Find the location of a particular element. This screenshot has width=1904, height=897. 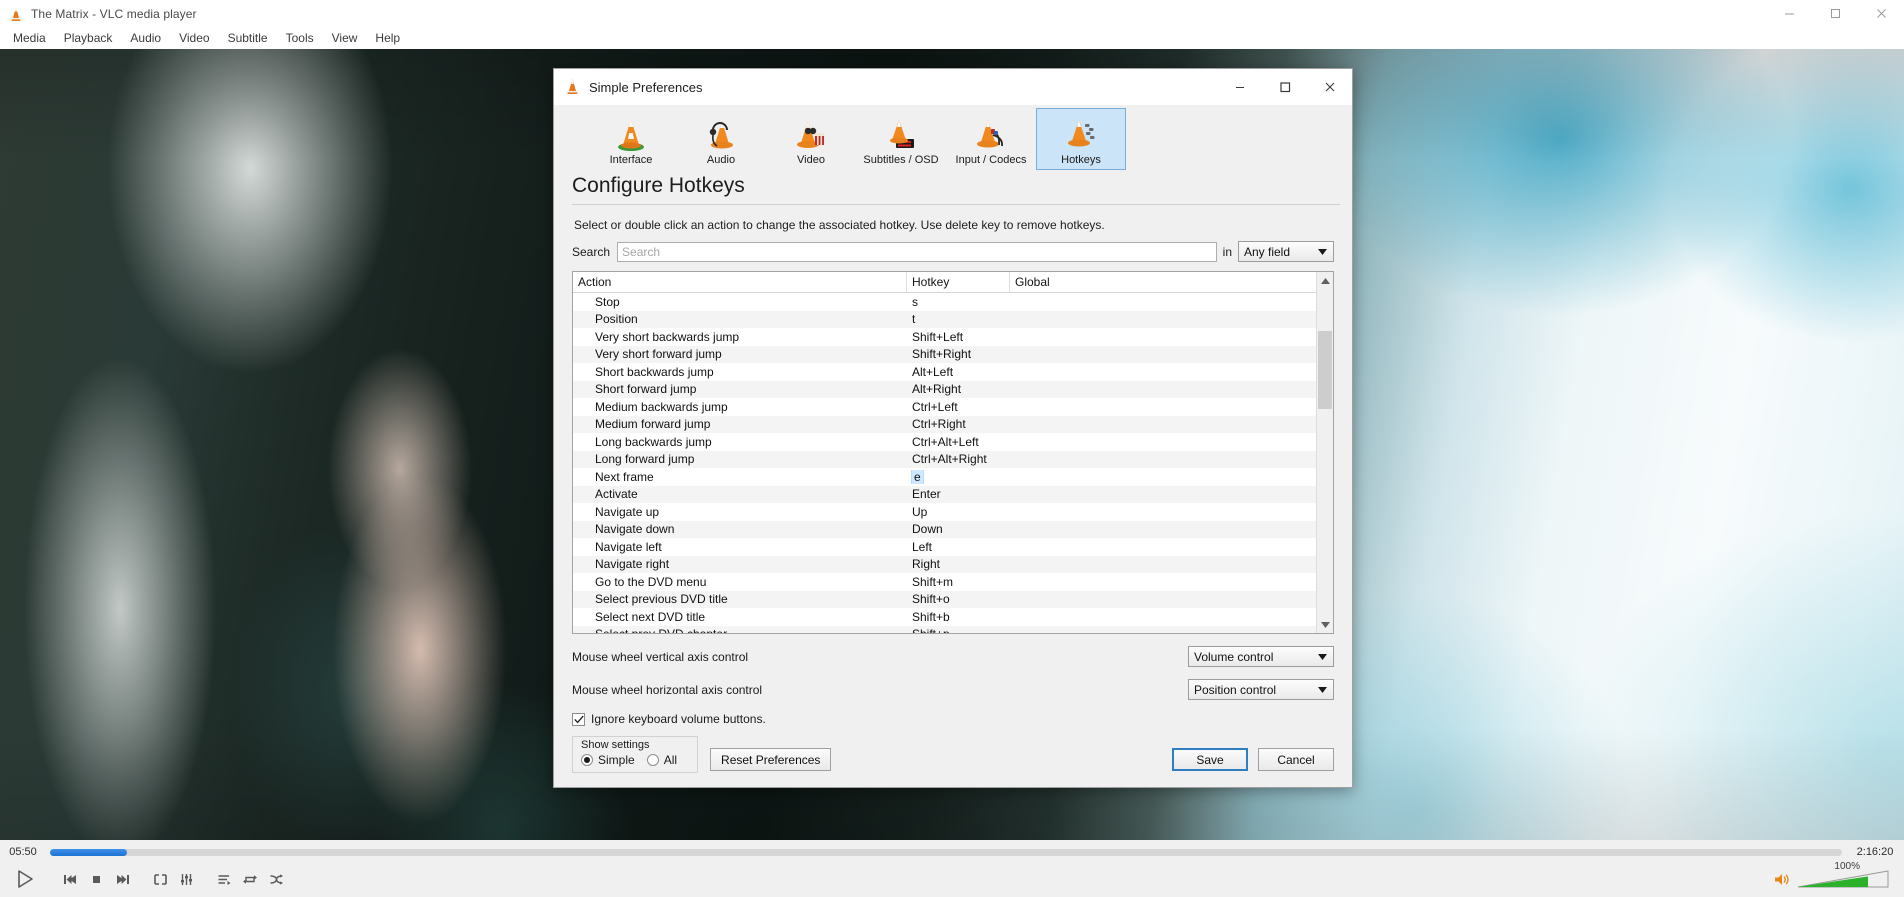

table-row: Select next DVD title Shift+b is located at coordinates (944, 617).